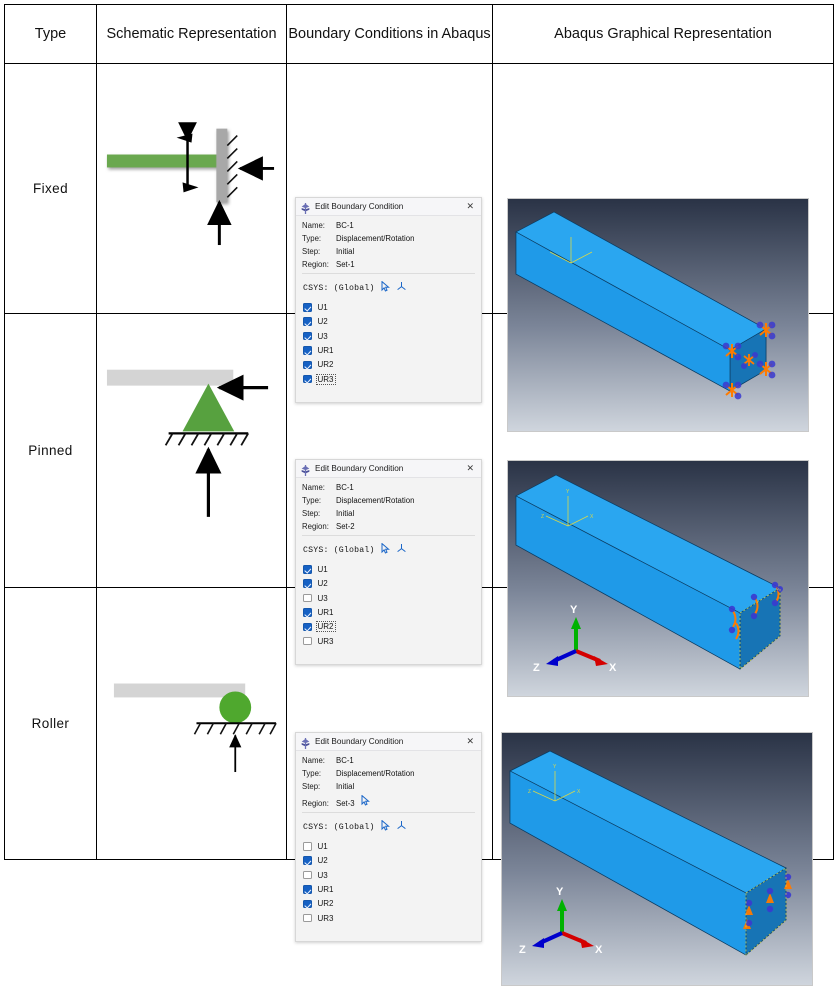 The height and width of the screenshot is (986, 837). What do you see at coordinates (191, 450) in the screenshot?
I see `schematic-cell-pinned` at bounding box center [191, 450].